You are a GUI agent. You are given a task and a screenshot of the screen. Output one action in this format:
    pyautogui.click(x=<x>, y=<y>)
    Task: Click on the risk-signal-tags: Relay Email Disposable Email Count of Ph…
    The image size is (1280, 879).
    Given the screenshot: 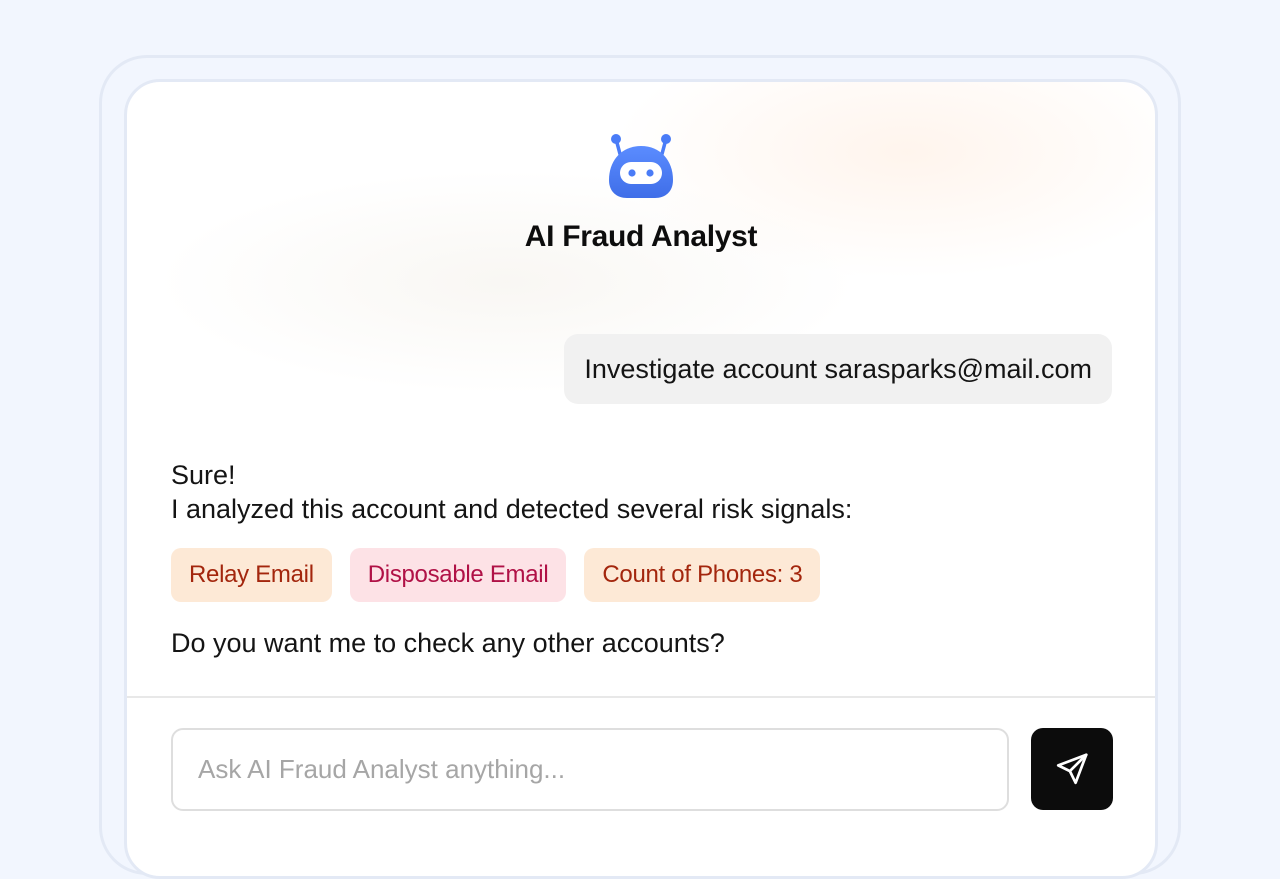 What is the action you would take?
    pyautogui.click(x=496, y=575)
    